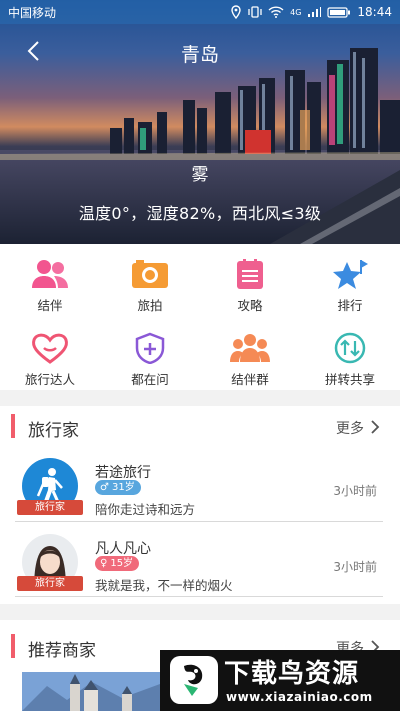  I want to click on gender-age-badge: ♂ 31岁, so click(118, 487).